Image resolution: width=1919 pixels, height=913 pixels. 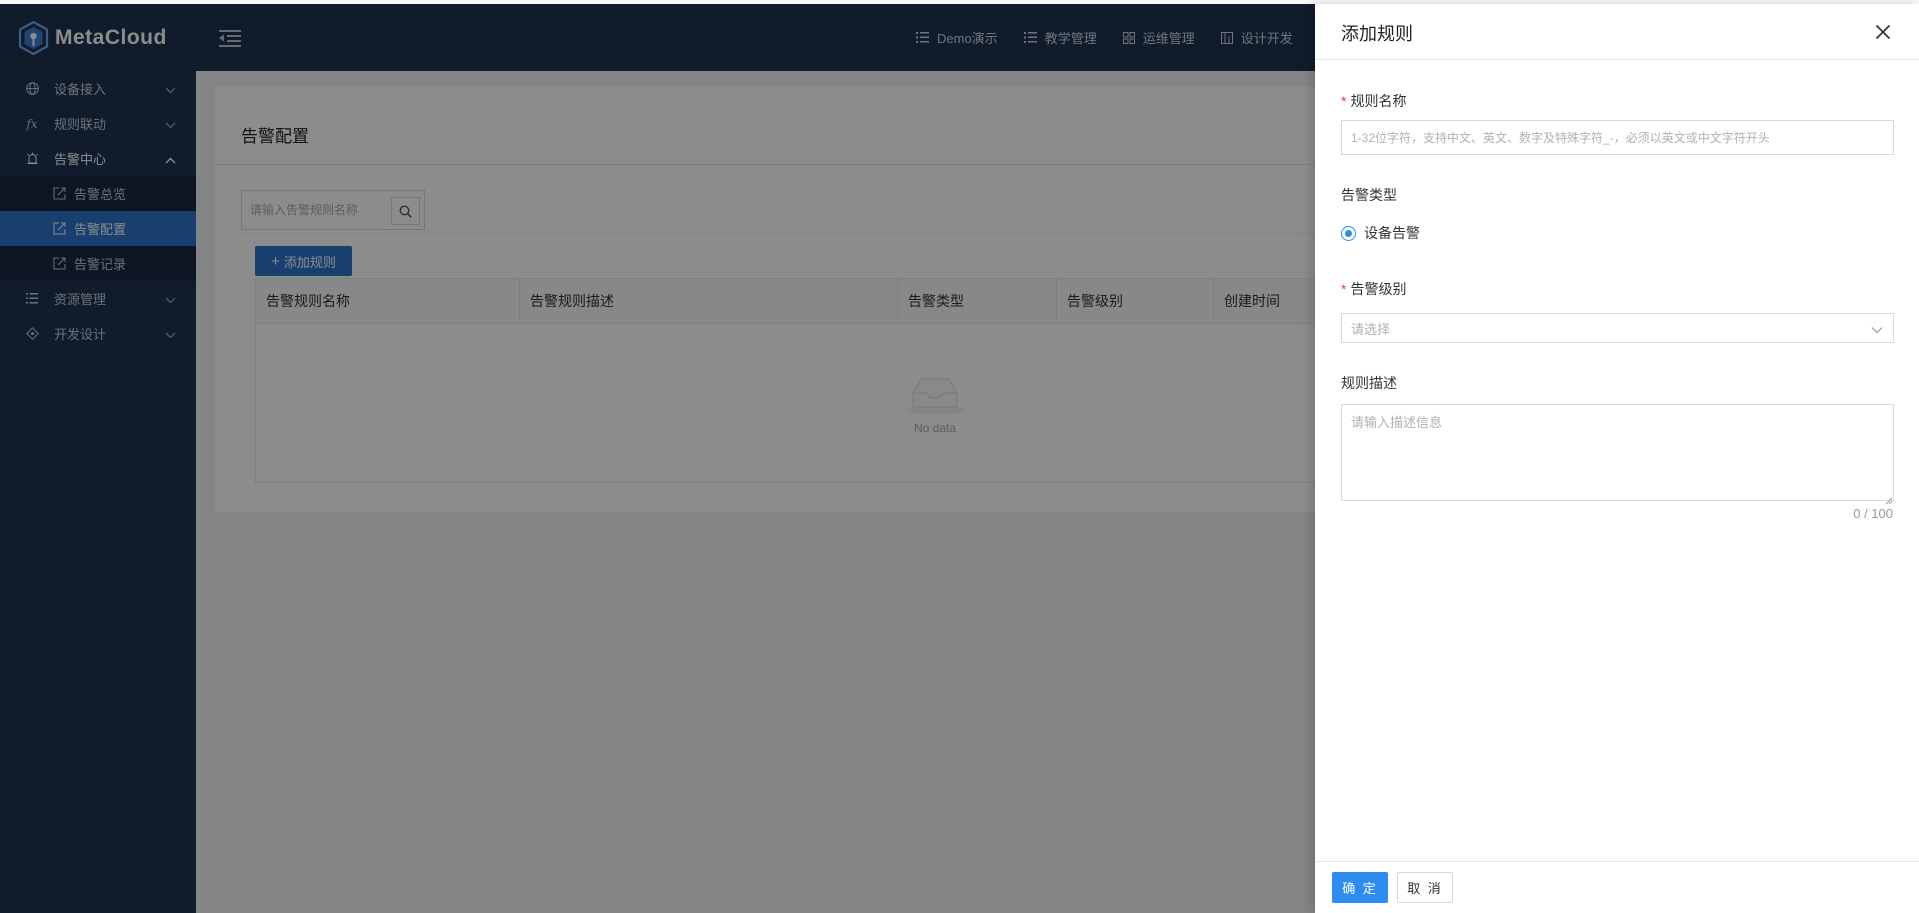 What do you see at coordinates (1617, 328) in the screenshot?
I see `alarm-level-select: 请选择` at bounding box center [1617, 328].